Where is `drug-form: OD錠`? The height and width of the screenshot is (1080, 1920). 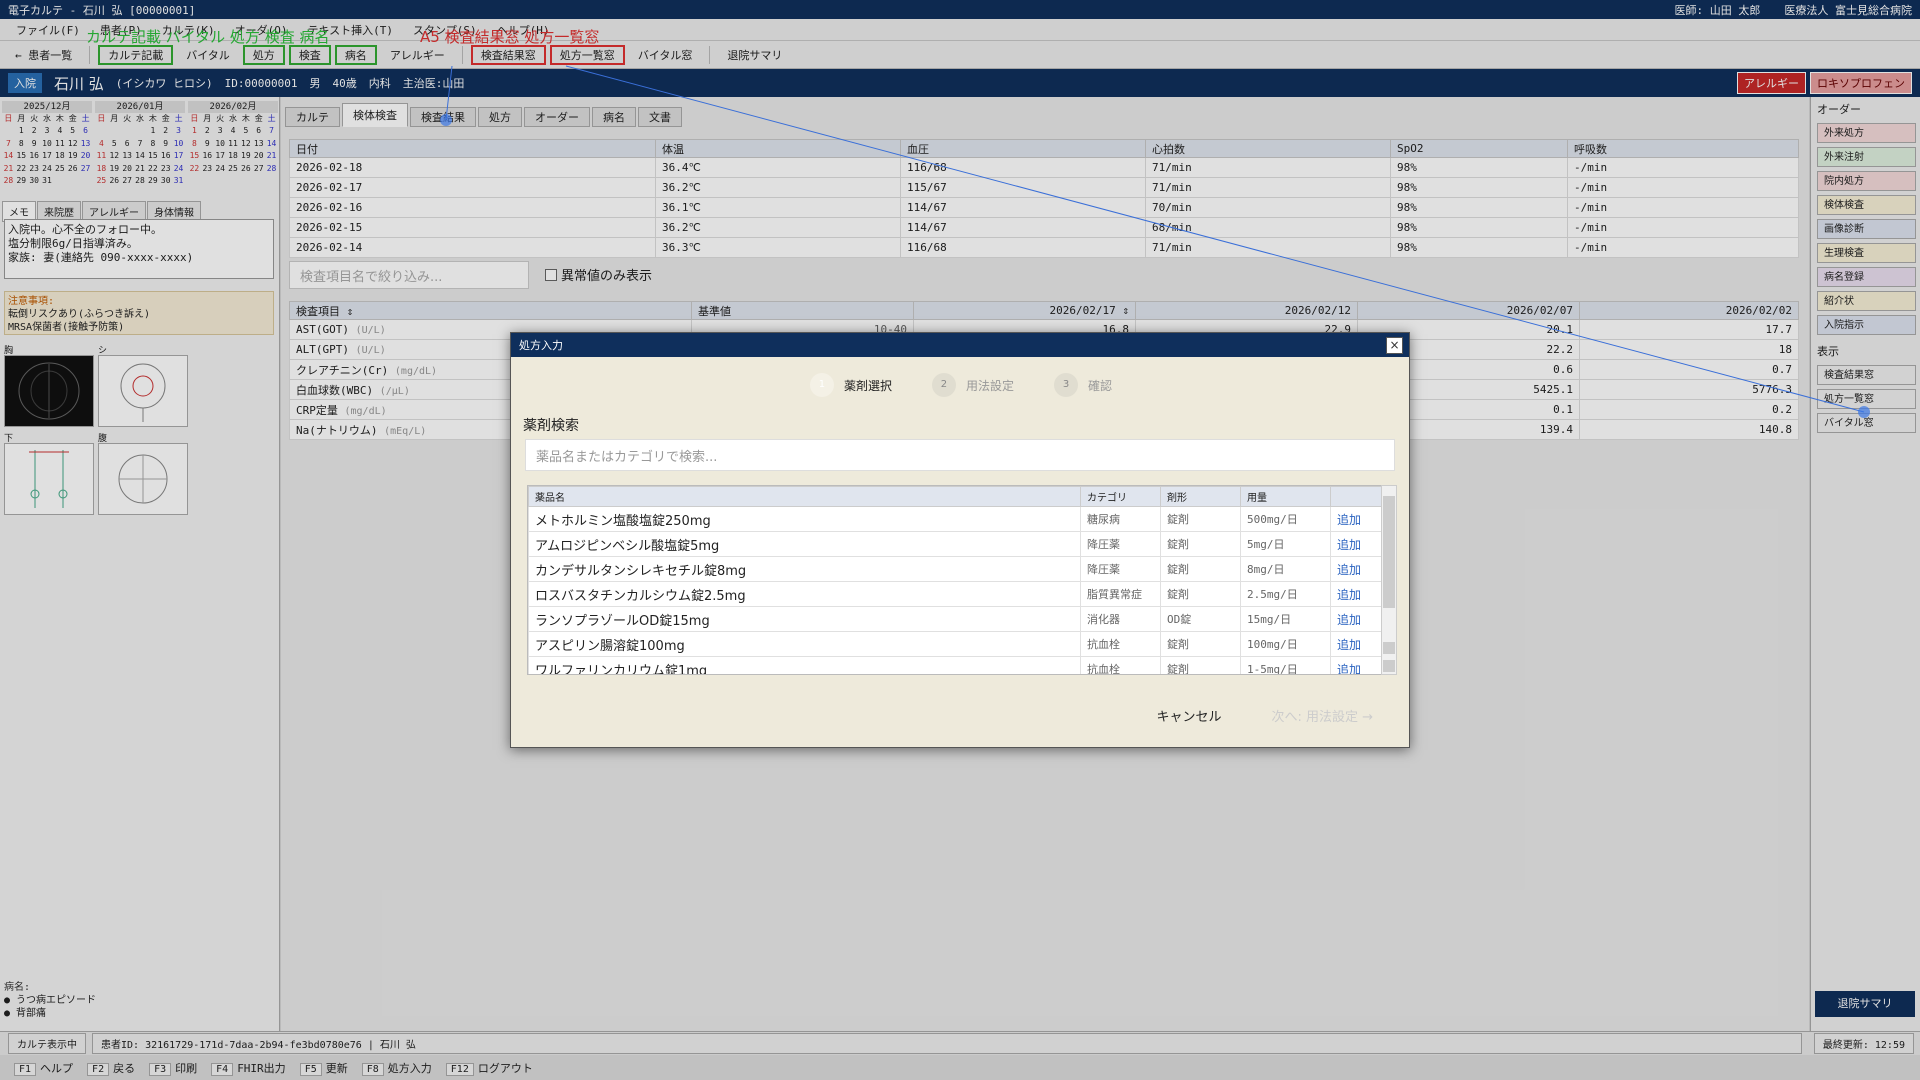
drug-form: OD錠 is located at coordinates (1200, 619).